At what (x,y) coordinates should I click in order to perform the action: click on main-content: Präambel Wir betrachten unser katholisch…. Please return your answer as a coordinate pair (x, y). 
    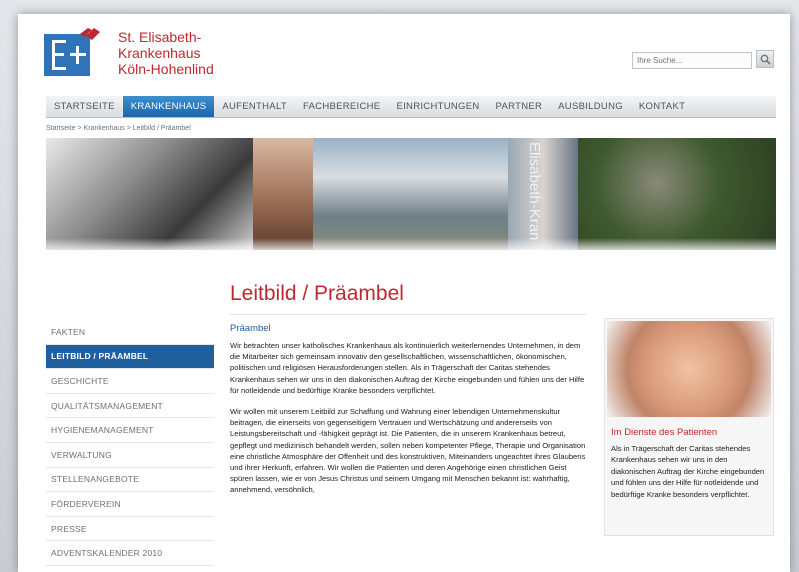
    Looking at the image, I should click on (409, 409).